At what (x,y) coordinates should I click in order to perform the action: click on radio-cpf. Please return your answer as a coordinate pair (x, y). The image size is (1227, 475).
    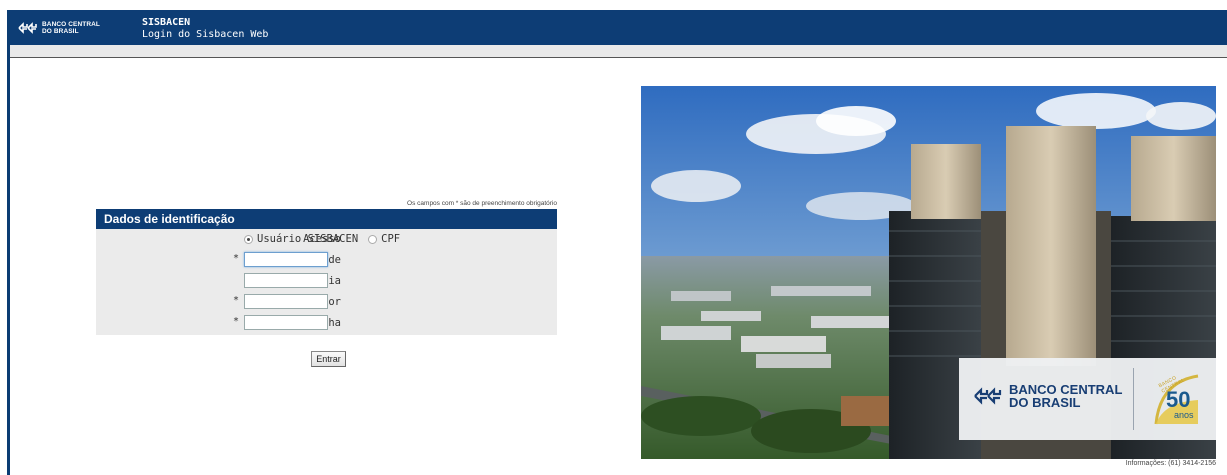
    Looking at the image, I should click on (373, 239).